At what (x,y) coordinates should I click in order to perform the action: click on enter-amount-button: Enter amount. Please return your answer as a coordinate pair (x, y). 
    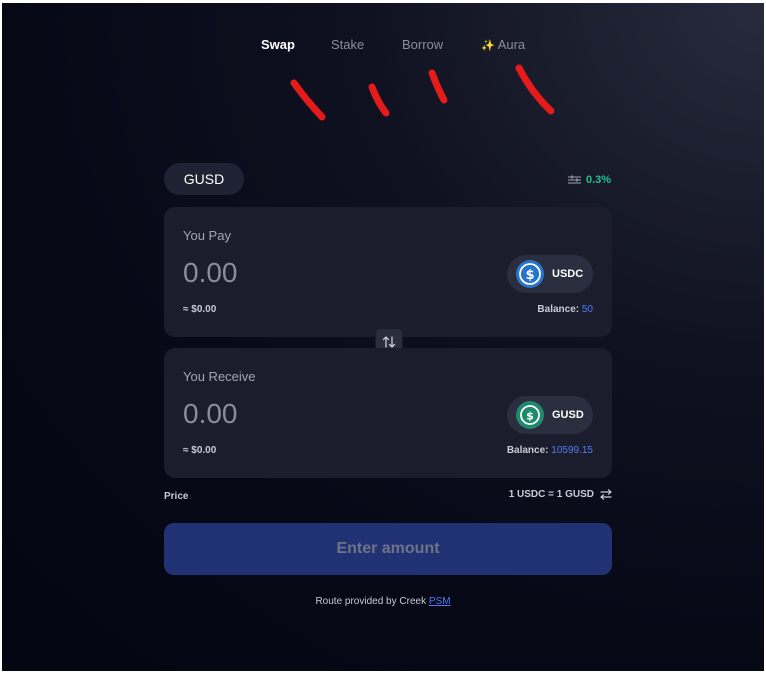
    Looking at the image, I should click on (388, 549).